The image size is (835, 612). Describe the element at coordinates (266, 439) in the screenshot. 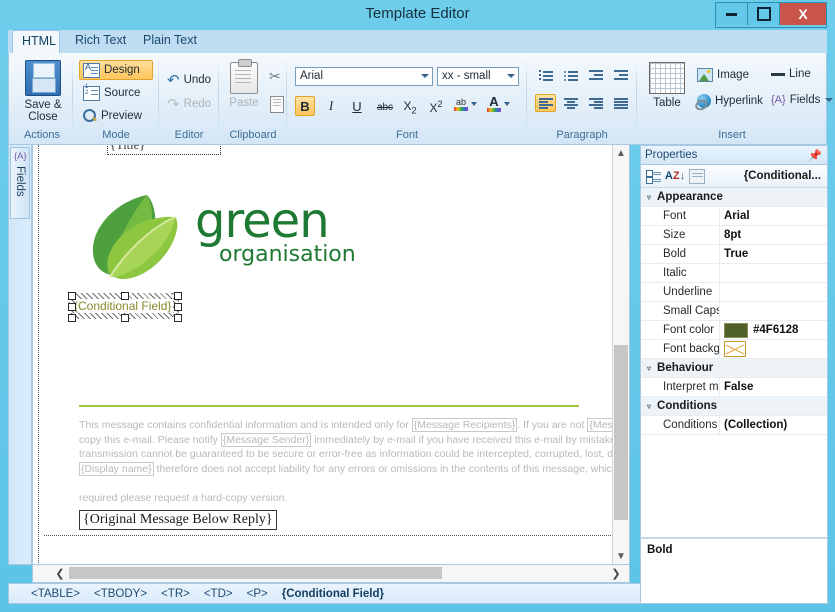

I see `field-token-message-sender: {Message Sender}` at that location.